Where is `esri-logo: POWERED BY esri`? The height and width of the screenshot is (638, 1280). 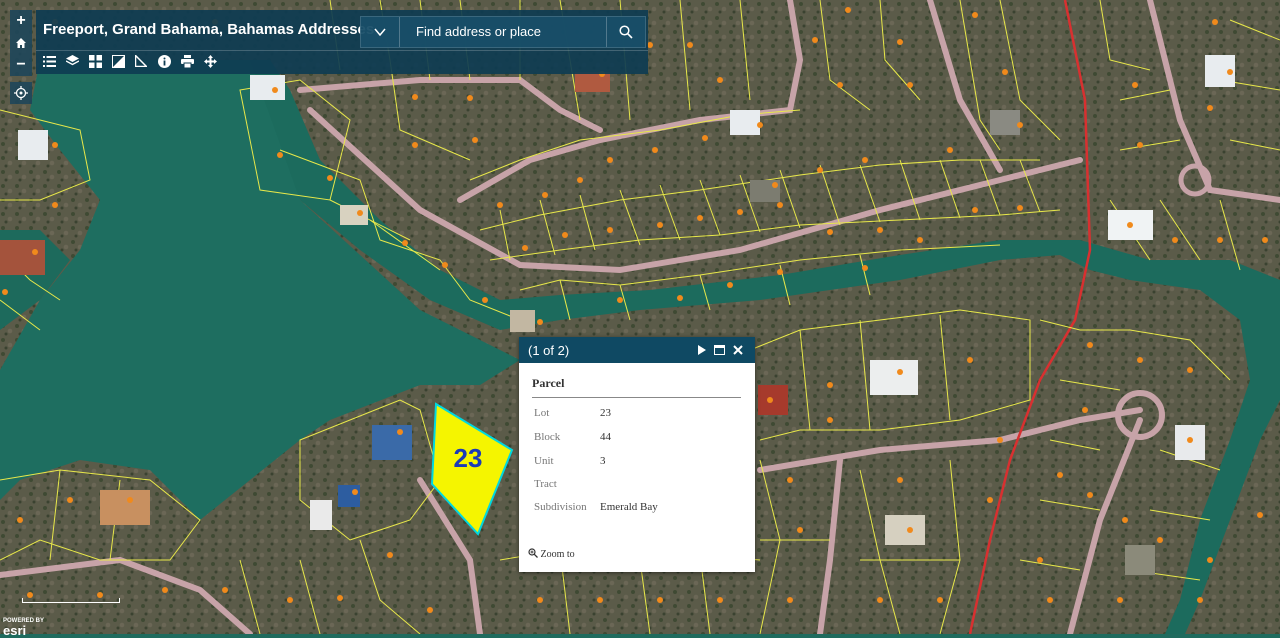 esri-logo: POWERED BY esri is located at coordinates (23, 627).